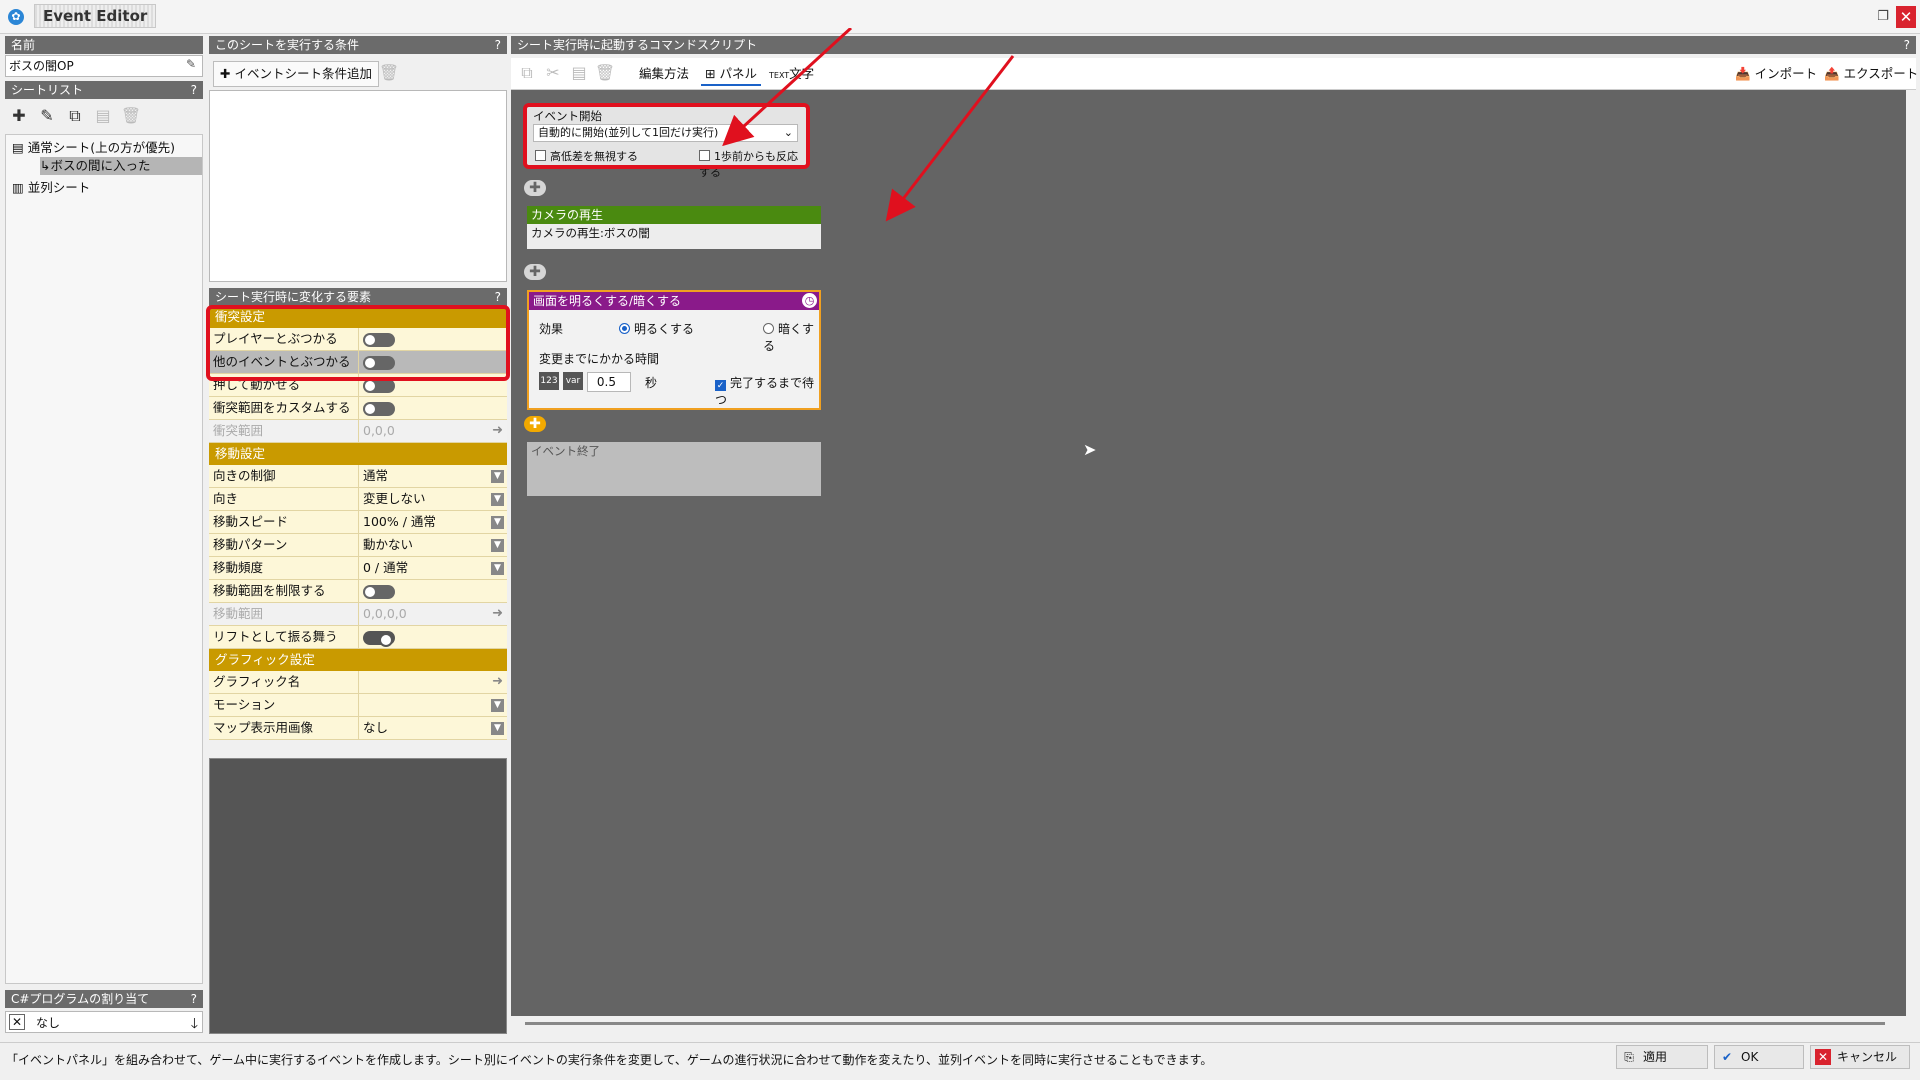  Describe the element at coordinates (121, 166) in the screenshot. I see `tree-item-boss-room: ↳ボスの間に入った` at that location.